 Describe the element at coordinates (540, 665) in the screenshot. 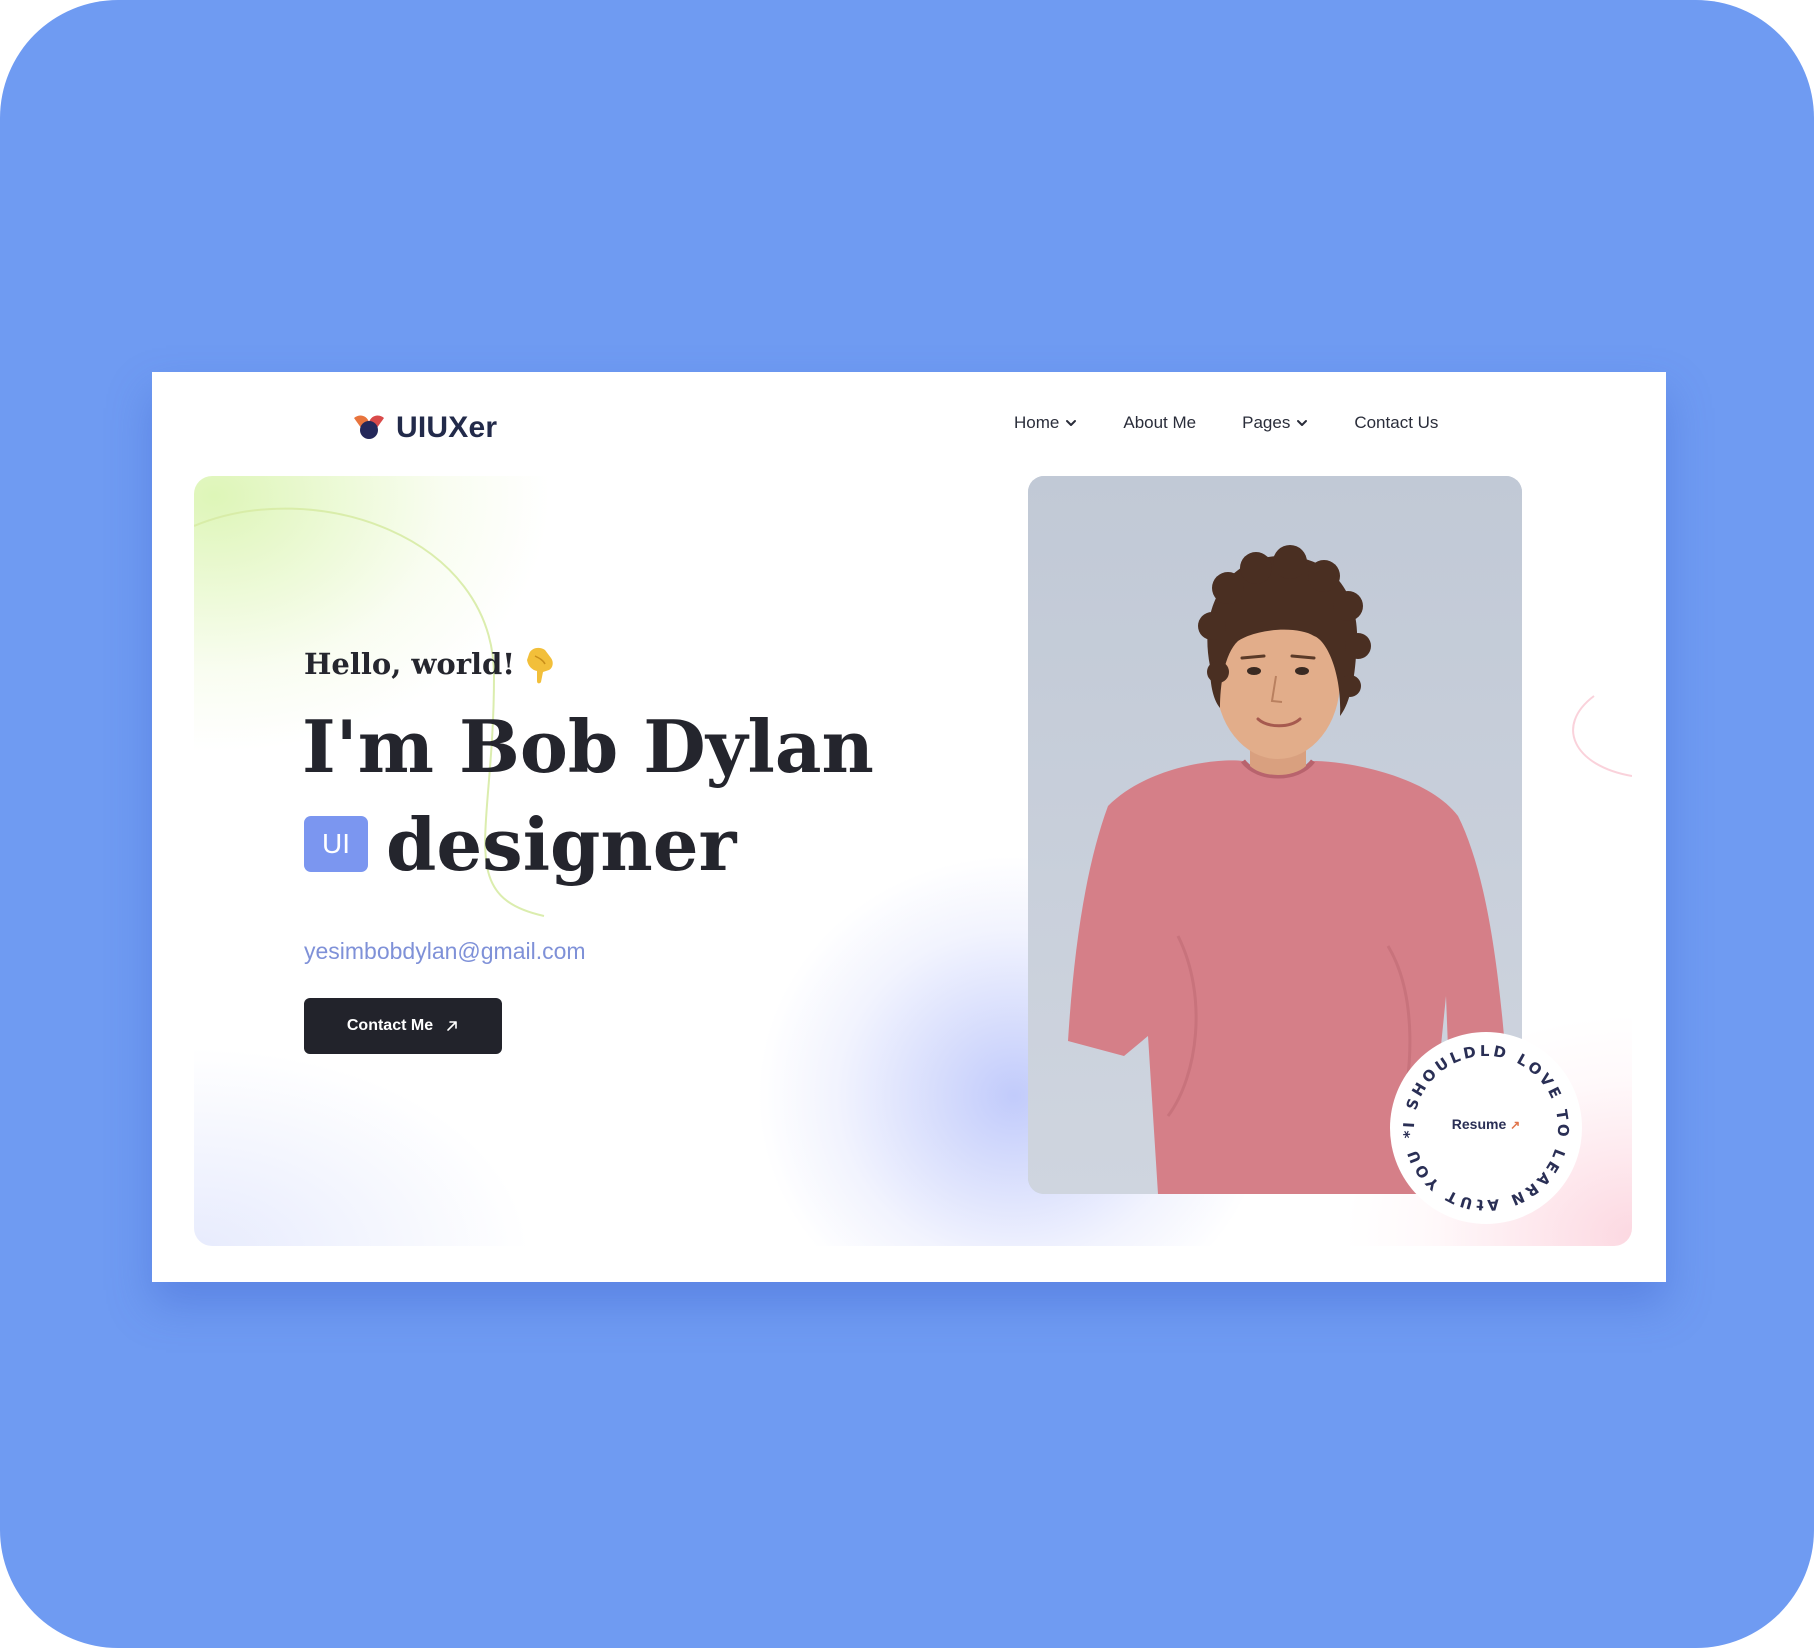

I see `pointing-hand-icon` at that location.